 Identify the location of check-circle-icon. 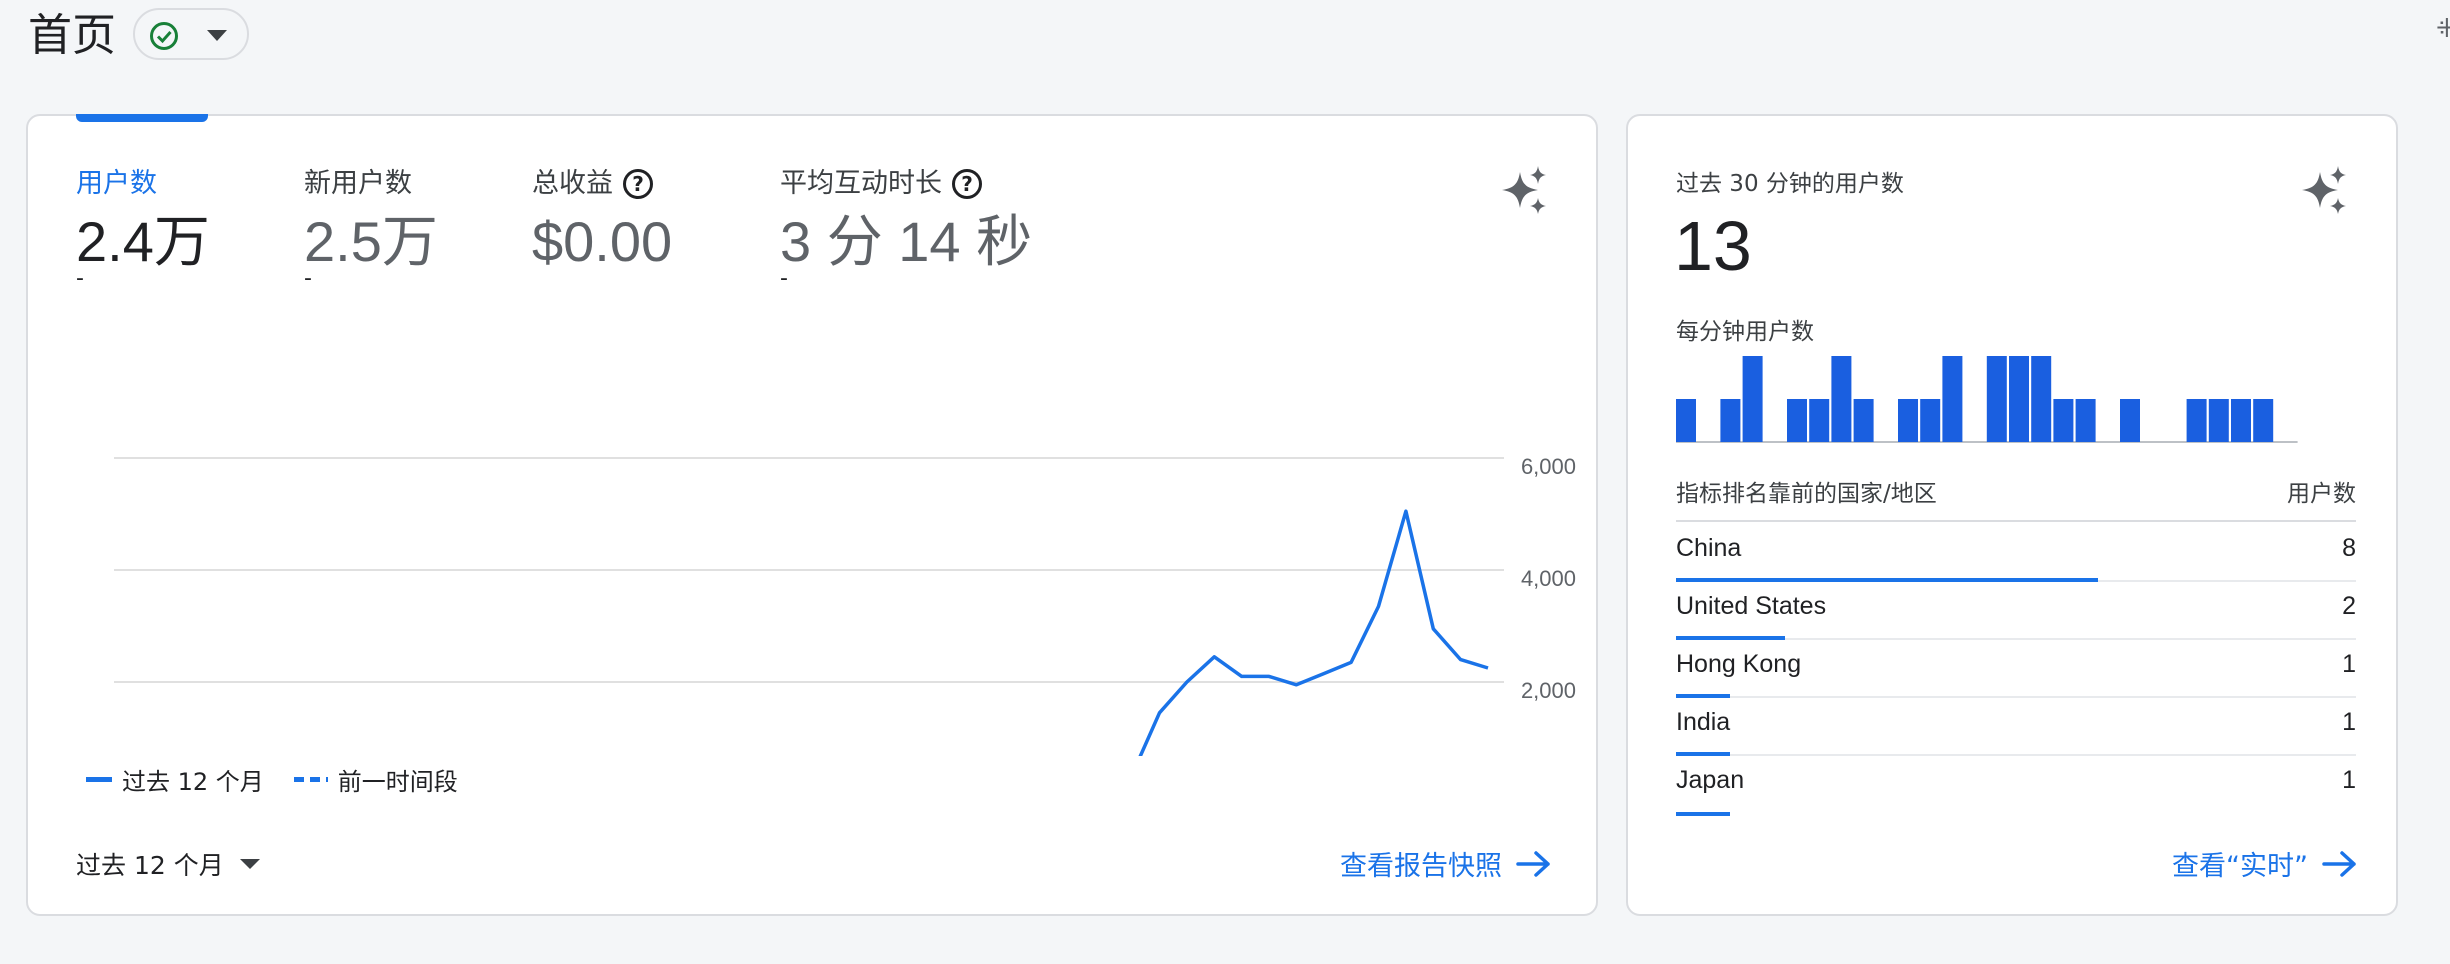
(164, 36).